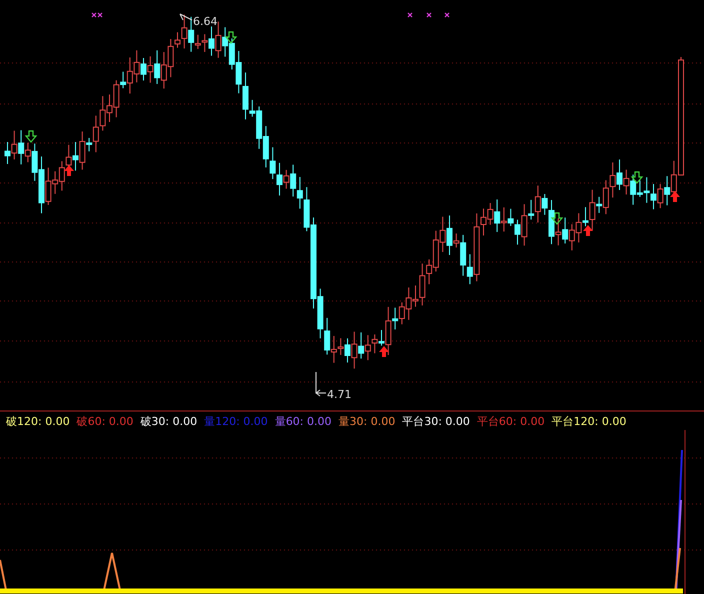 The image size is (704, 594). I want to click on indicator-value: 量30: 0.00, so click(367, 421).